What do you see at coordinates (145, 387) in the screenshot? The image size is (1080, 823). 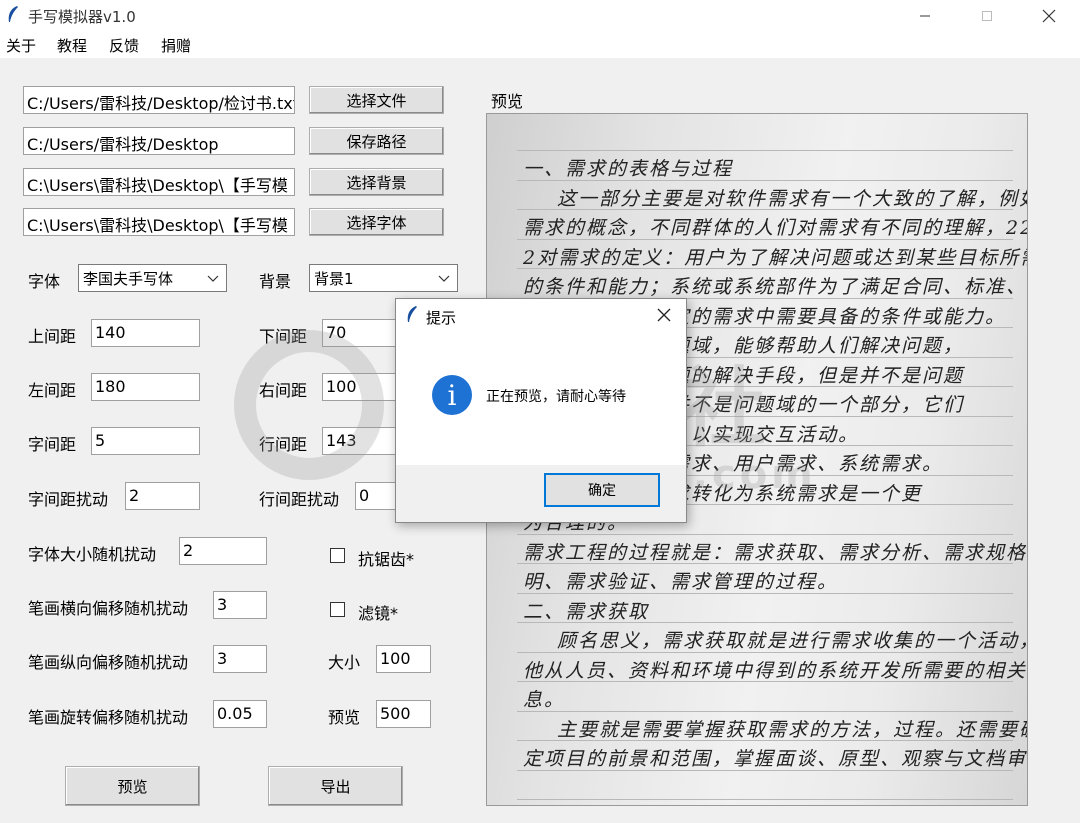 I see `left-margin-input: 180` at bounding box center [145, 387].